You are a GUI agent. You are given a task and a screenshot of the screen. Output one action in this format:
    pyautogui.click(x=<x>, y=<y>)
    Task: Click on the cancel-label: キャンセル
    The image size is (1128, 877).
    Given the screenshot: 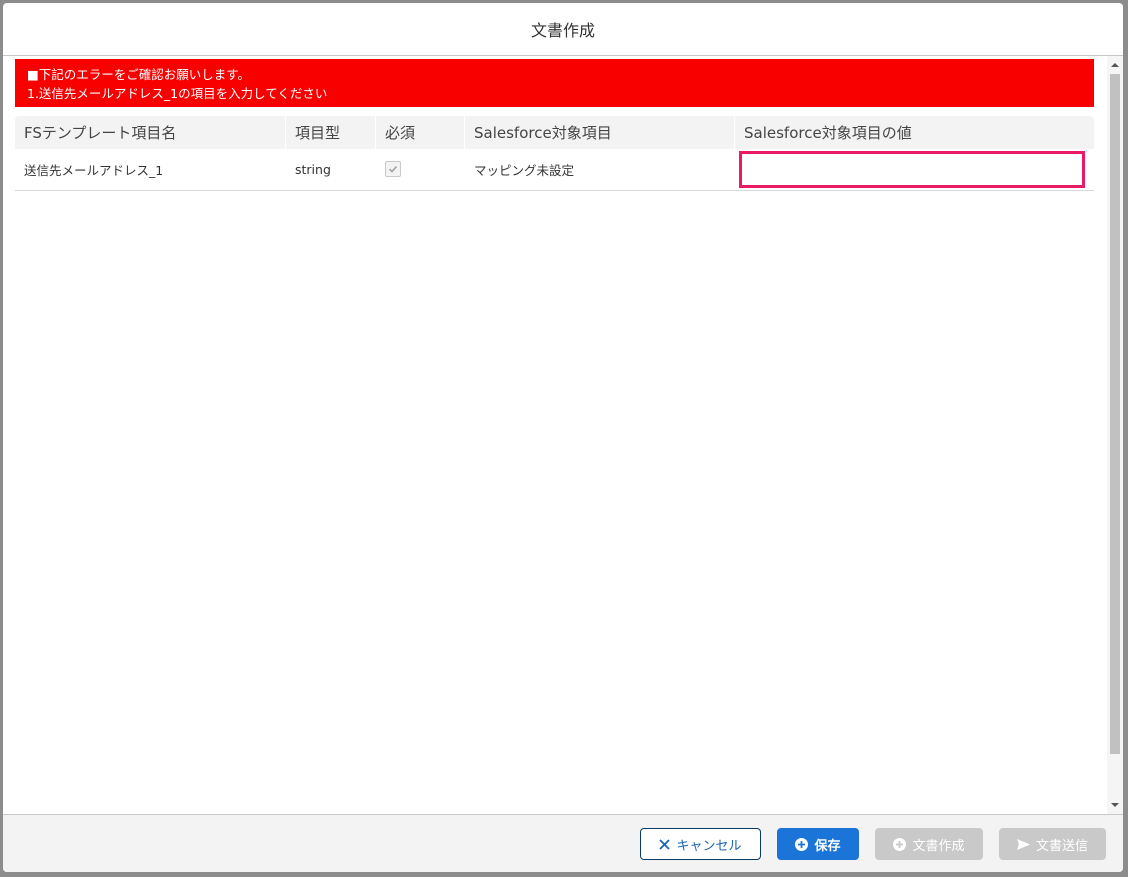 What is the action you would take?
    pyautogui.click(x=709, y=845)
    